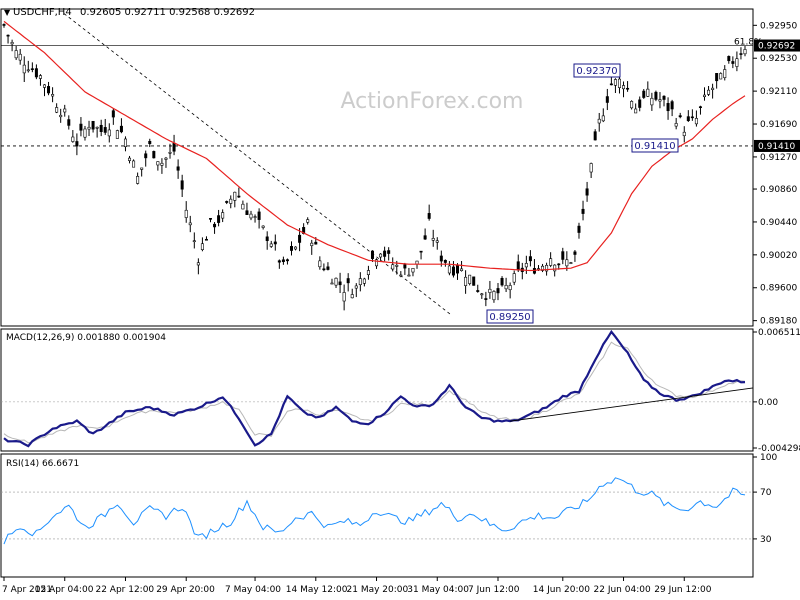 The width and height of the screenshot is (800, 600). What do you see at coordinates (7, 12) in the screenshot?
I see `dropdown-icon: ▼` at bounding box center [7, 12].